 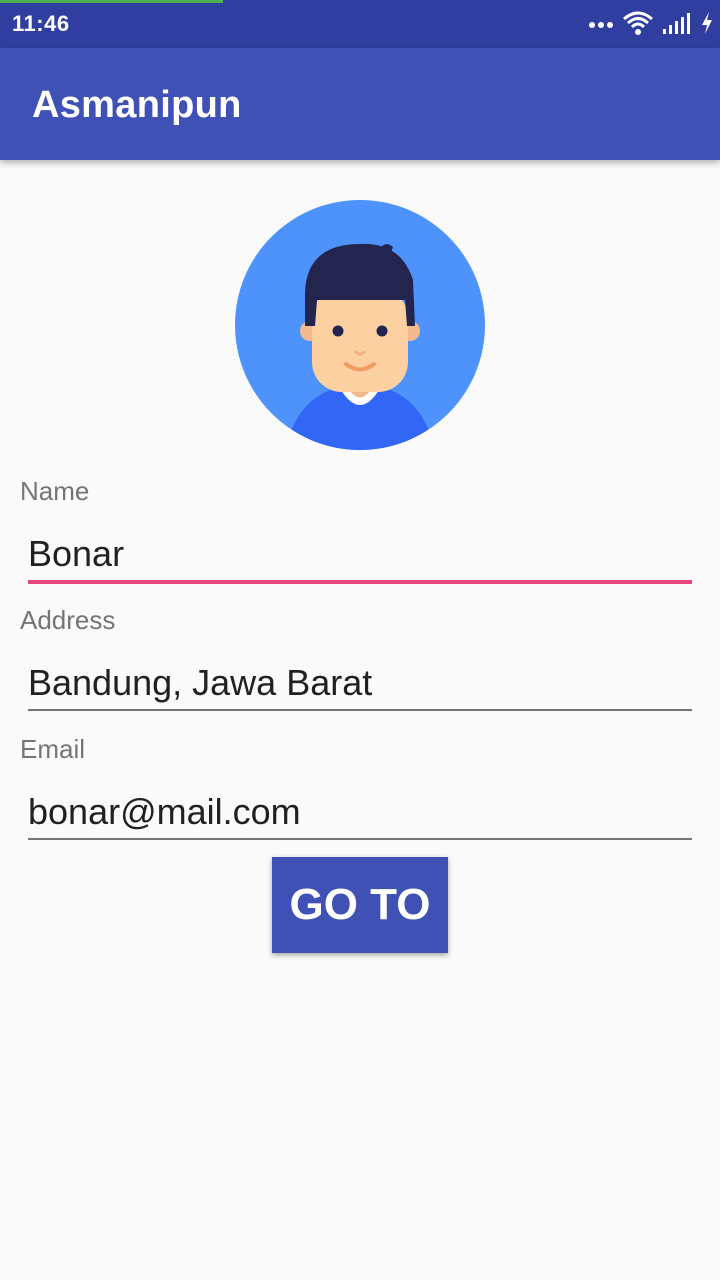 I want to click on status-icons, so click(x=651, y=25).